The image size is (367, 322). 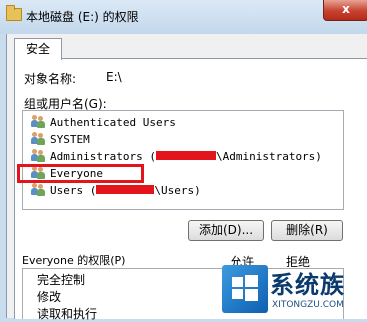 I want to click on highlight-box, so click(x=80, y=173).